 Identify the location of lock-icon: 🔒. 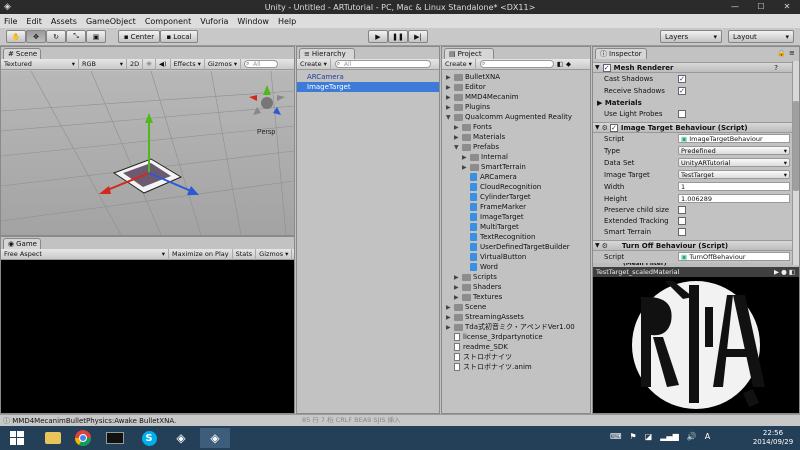
(781, 53).